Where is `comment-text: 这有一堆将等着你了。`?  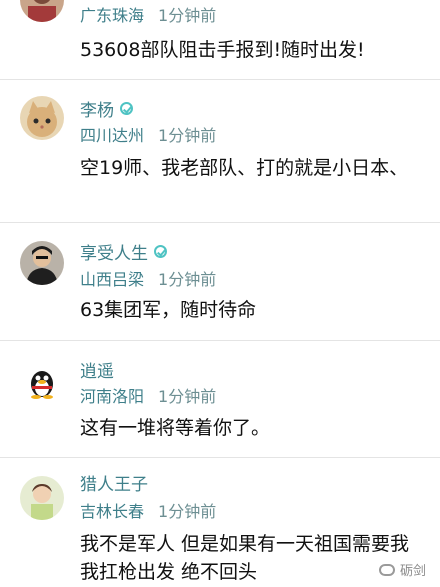 comment-text: 这有一堆将等着你了。 is located at coordinates (175, 428).